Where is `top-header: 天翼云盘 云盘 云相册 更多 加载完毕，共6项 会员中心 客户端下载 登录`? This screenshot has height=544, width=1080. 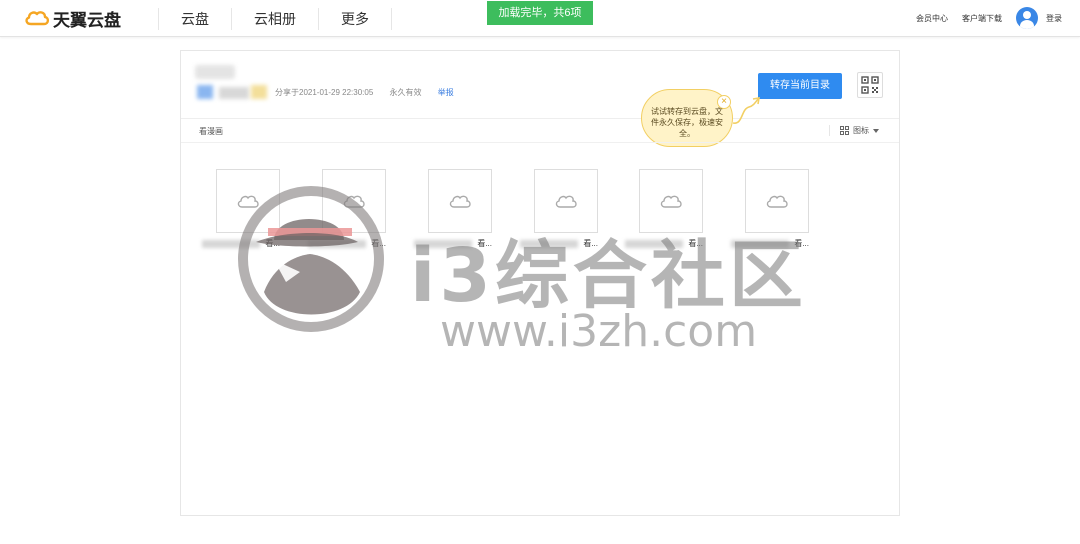 top-header: 天翼云盘 云盘 云相册 更多 加载完毕，共6项 会员中心 客户端下载 登录 is located at coordinates (540, 18).